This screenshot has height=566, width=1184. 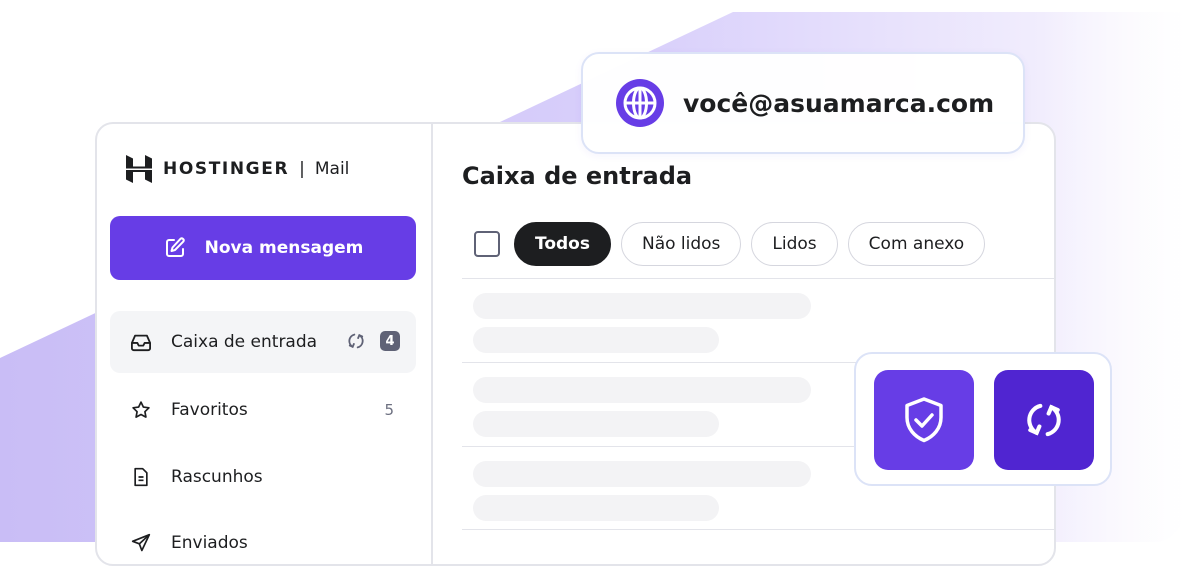 I want to click on filter-chip-attachments: Com anexo, so click(x=916, y=244).